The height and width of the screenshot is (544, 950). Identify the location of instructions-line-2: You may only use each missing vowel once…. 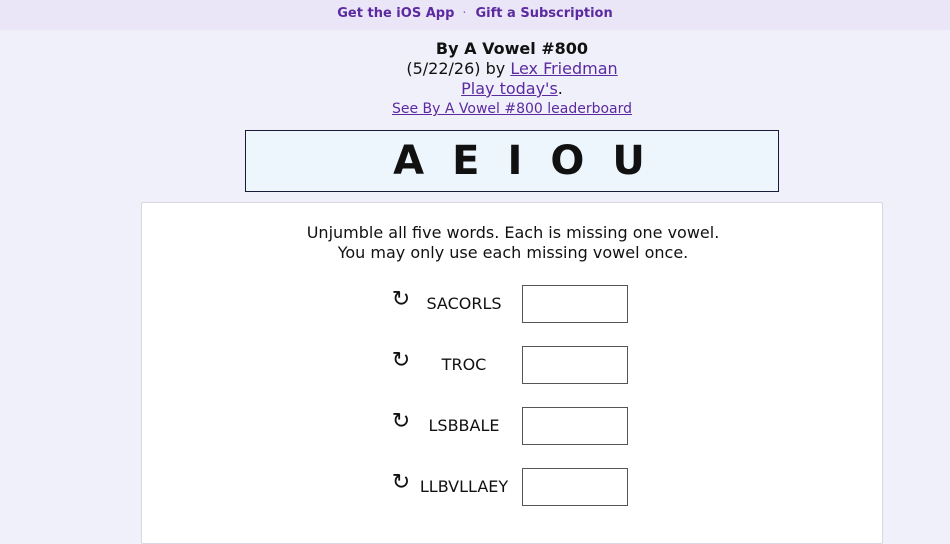
(513, 252).